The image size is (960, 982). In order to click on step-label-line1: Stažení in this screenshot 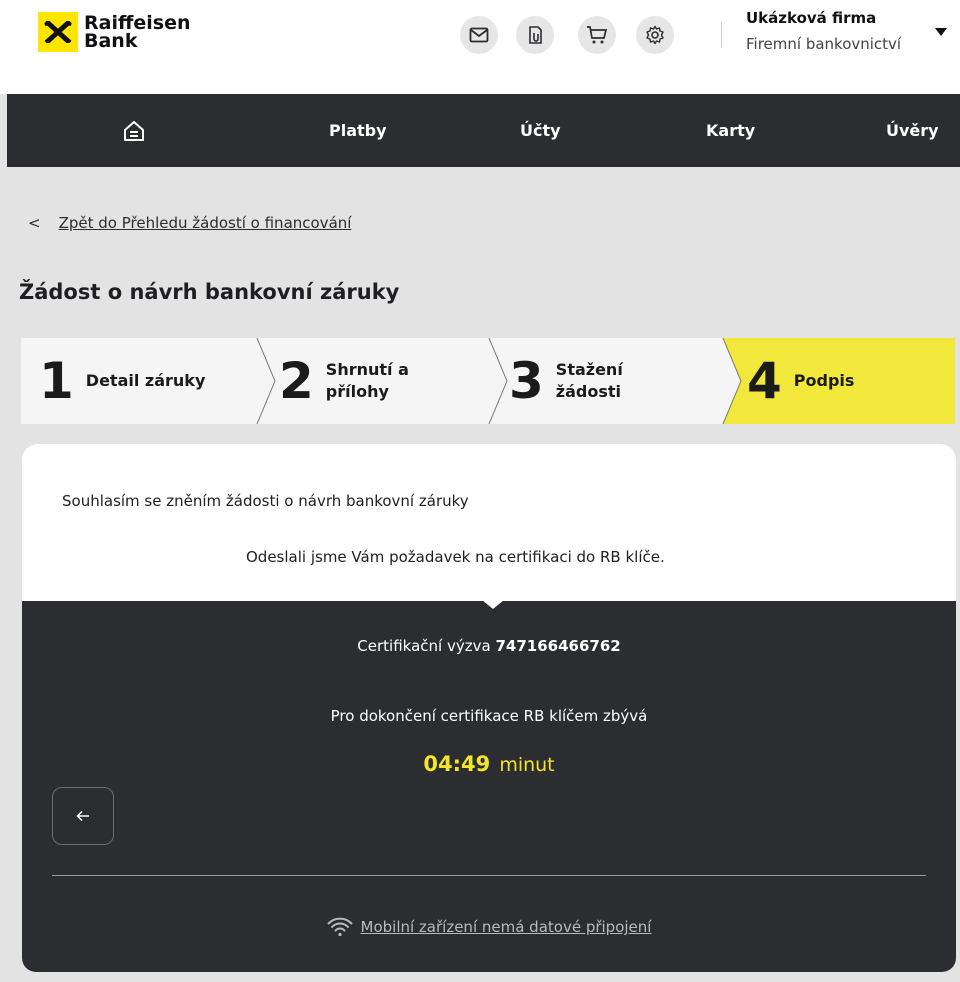, I will do `click(589, 369)`.